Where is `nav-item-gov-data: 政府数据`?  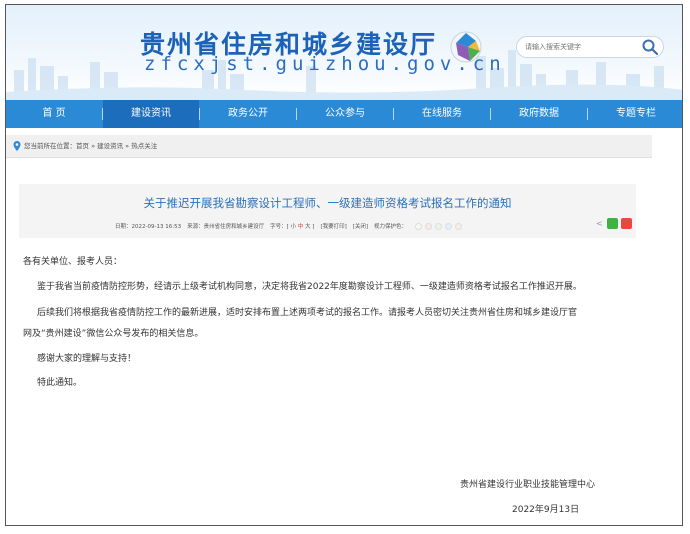
nav-item-gov-data: 政府数据 is located at coordinates (539, 114).